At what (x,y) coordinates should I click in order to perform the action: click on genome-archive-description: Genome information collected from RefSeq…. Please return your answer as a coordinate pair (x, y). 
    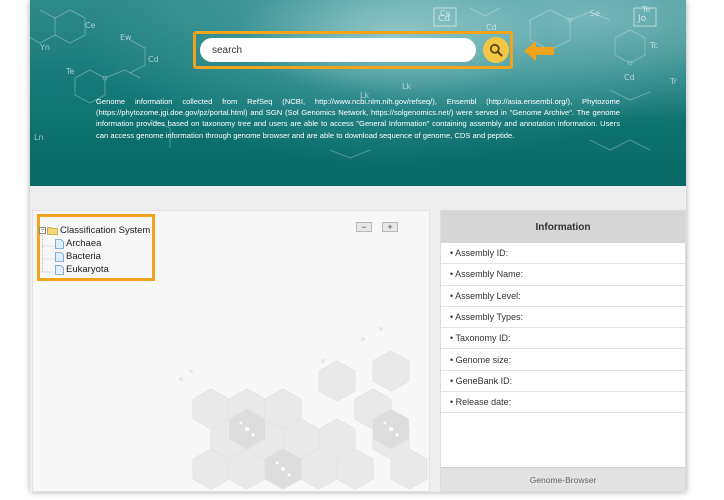
    Looking at the image, I should click on (358, 118).